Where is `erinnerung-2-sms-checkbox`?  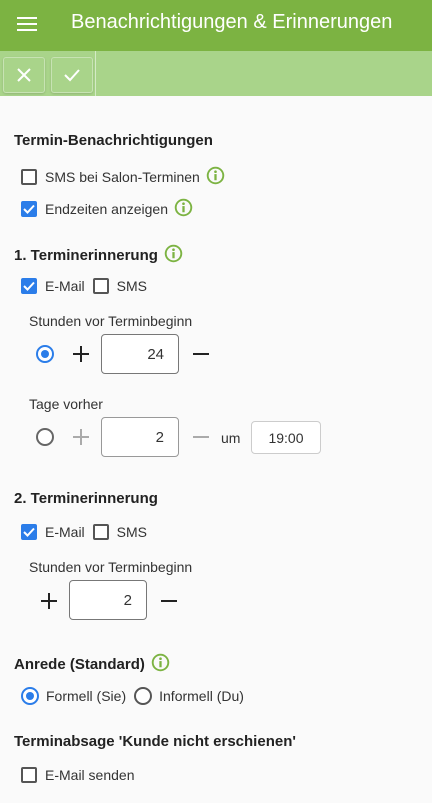 erinnerung-2-sms-checkbox is located at coordinates (100, 532).